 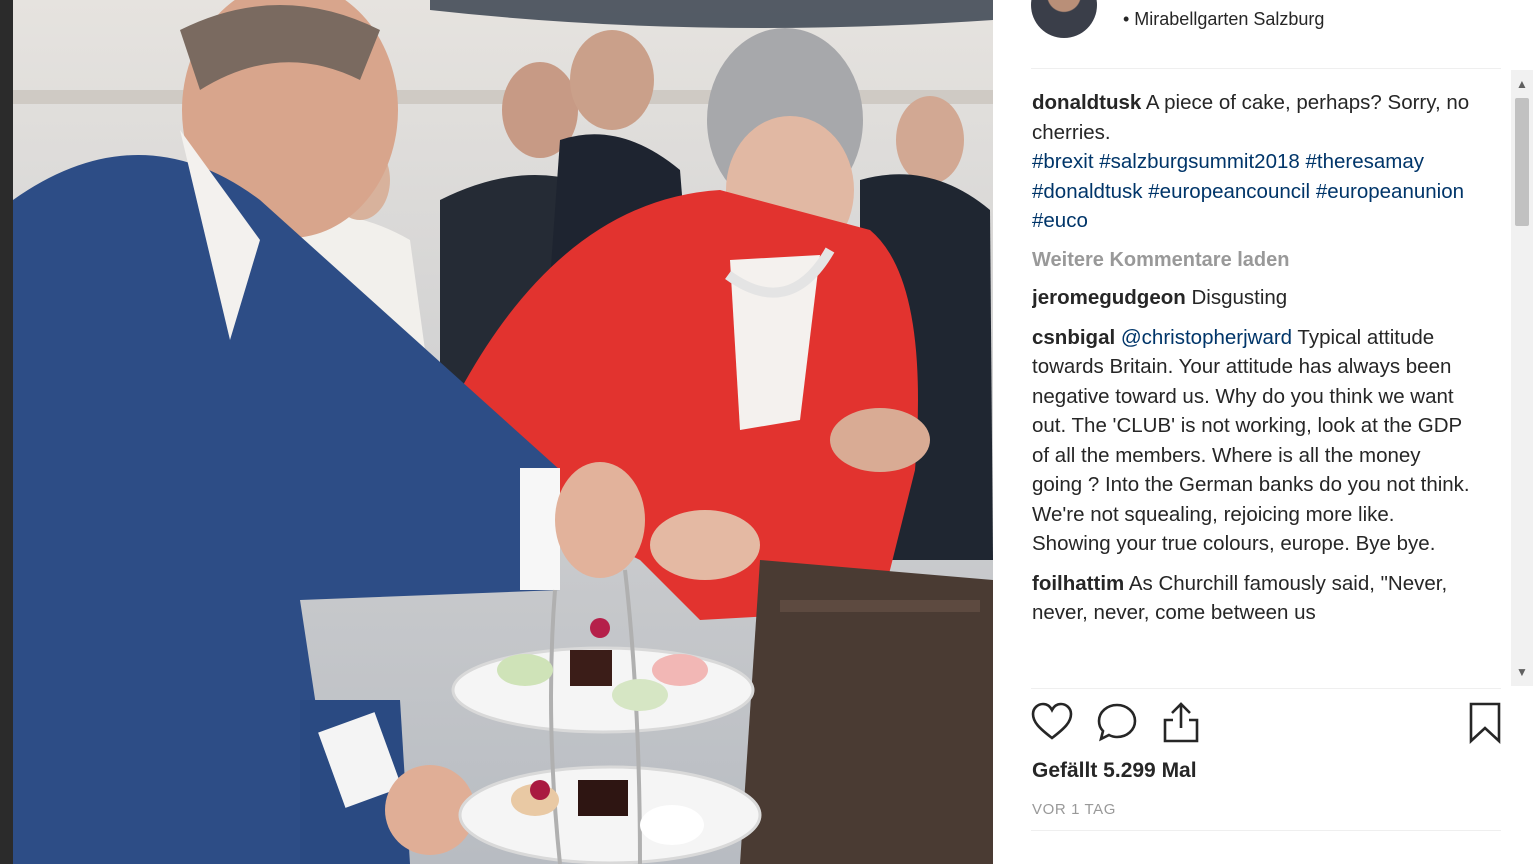 What do you see at coordinates (1364, 161) in the screenshot?
I see `hashtag: #theresamay` at bounding box center [1364, 161].